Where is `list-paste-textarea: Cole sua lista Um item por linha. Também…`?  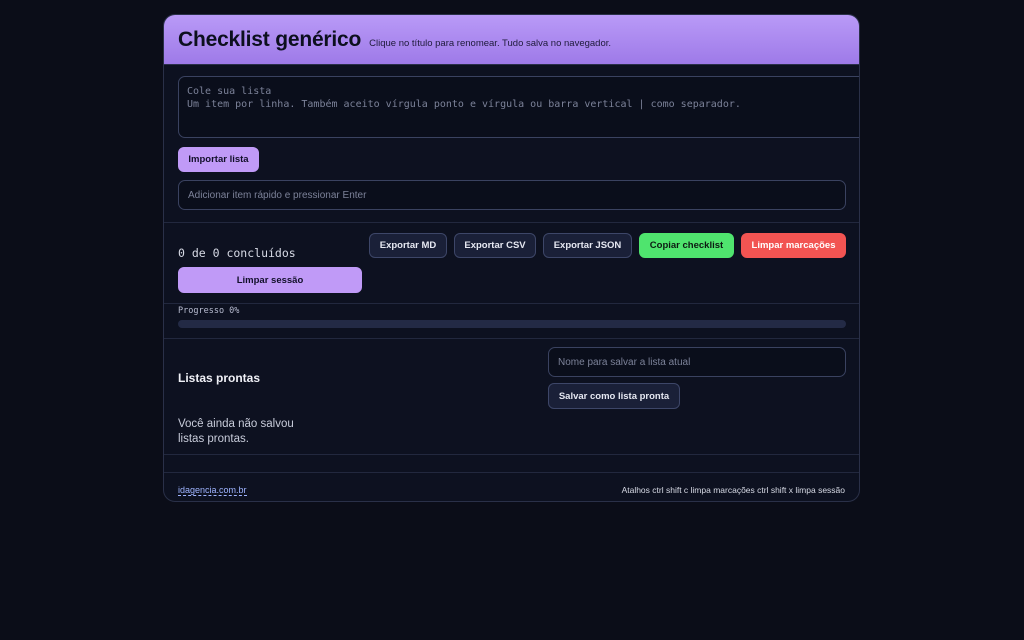
list-paste-textarea: Cole sua lista Um item por linha. Também… is located at coordinates (518, 107).